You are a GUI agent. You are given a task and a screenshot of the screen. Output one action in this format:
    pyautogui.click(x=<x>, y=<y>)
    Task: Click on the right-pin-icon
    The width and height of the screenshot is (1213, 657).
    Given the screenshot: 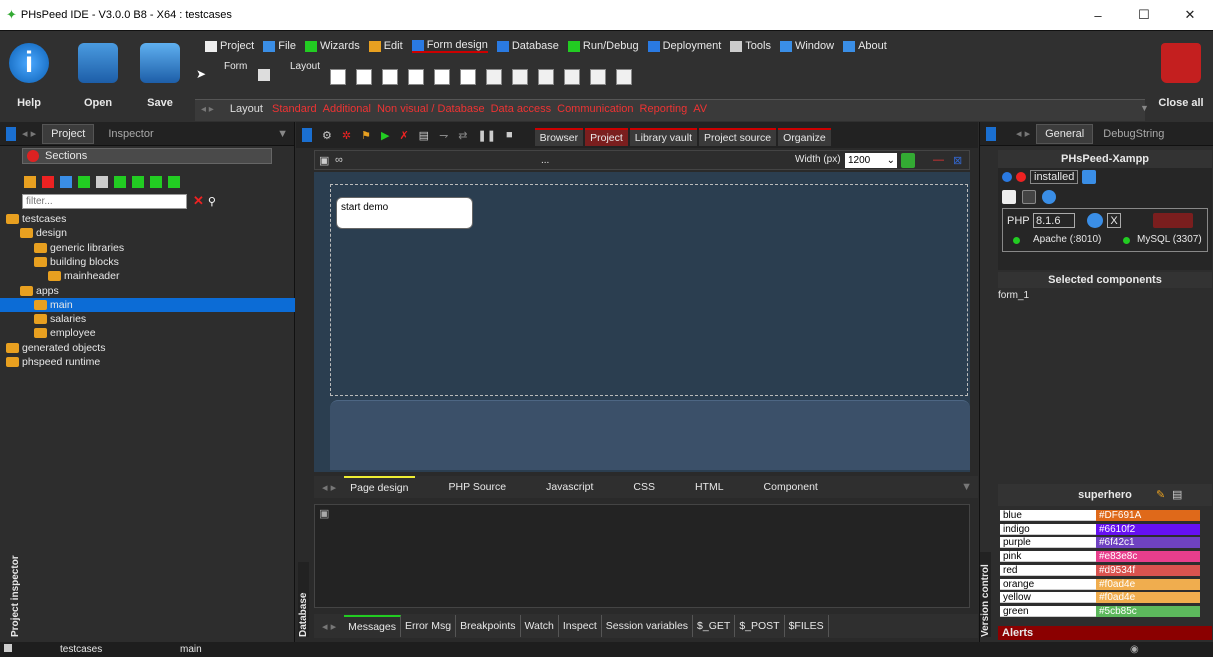 What is the action you would take?
    pyautogui.click(x=991, y=133)
    